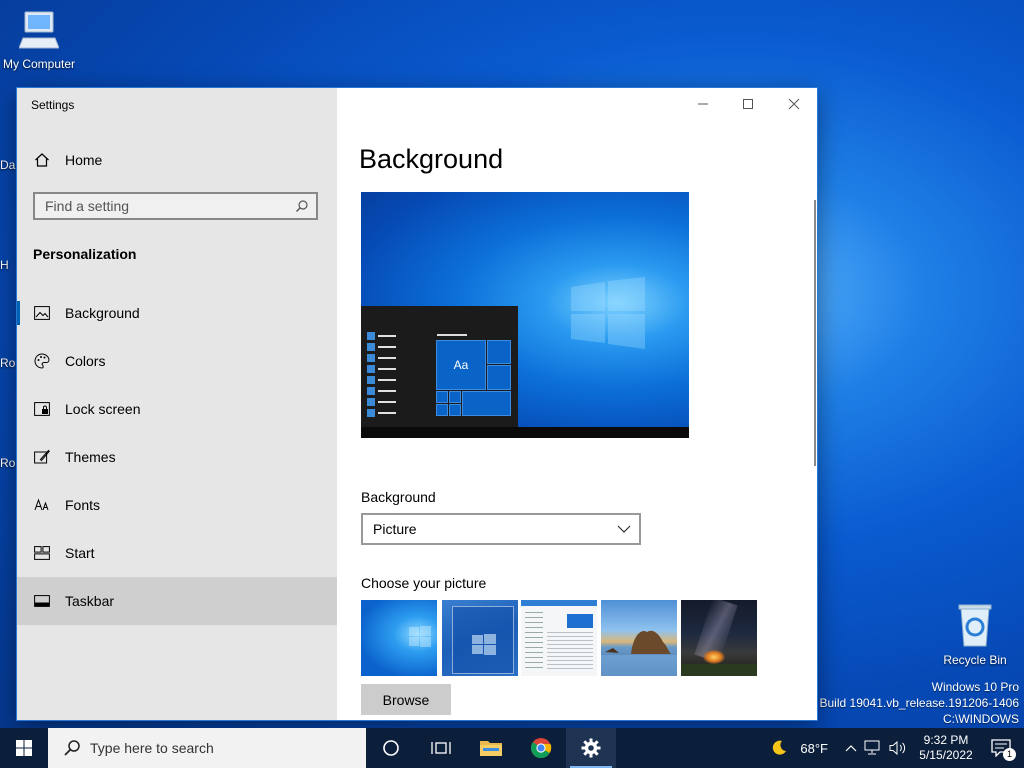 The height and width of the screenshot is (768, 1024). What do you see at coordinates (90, 601) in the screenshot?
I see `nav-item-label: Taskbar` at bounding box center [90, 601].